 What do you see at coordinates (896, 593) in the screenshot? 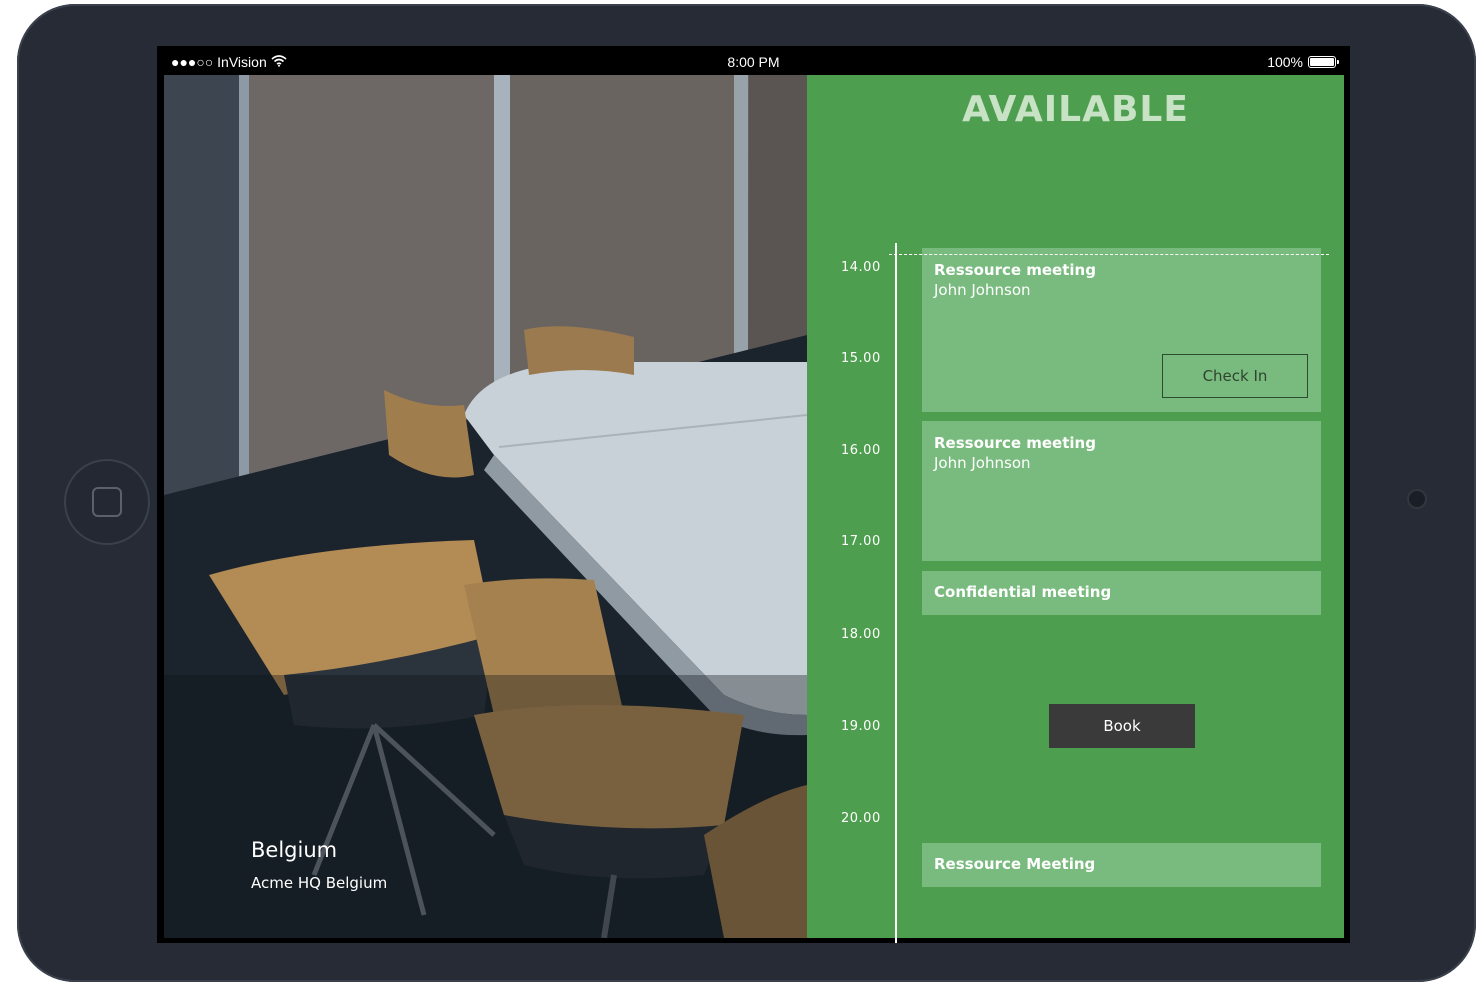
I see `timeline-axis` at bounding box center [896, 593].